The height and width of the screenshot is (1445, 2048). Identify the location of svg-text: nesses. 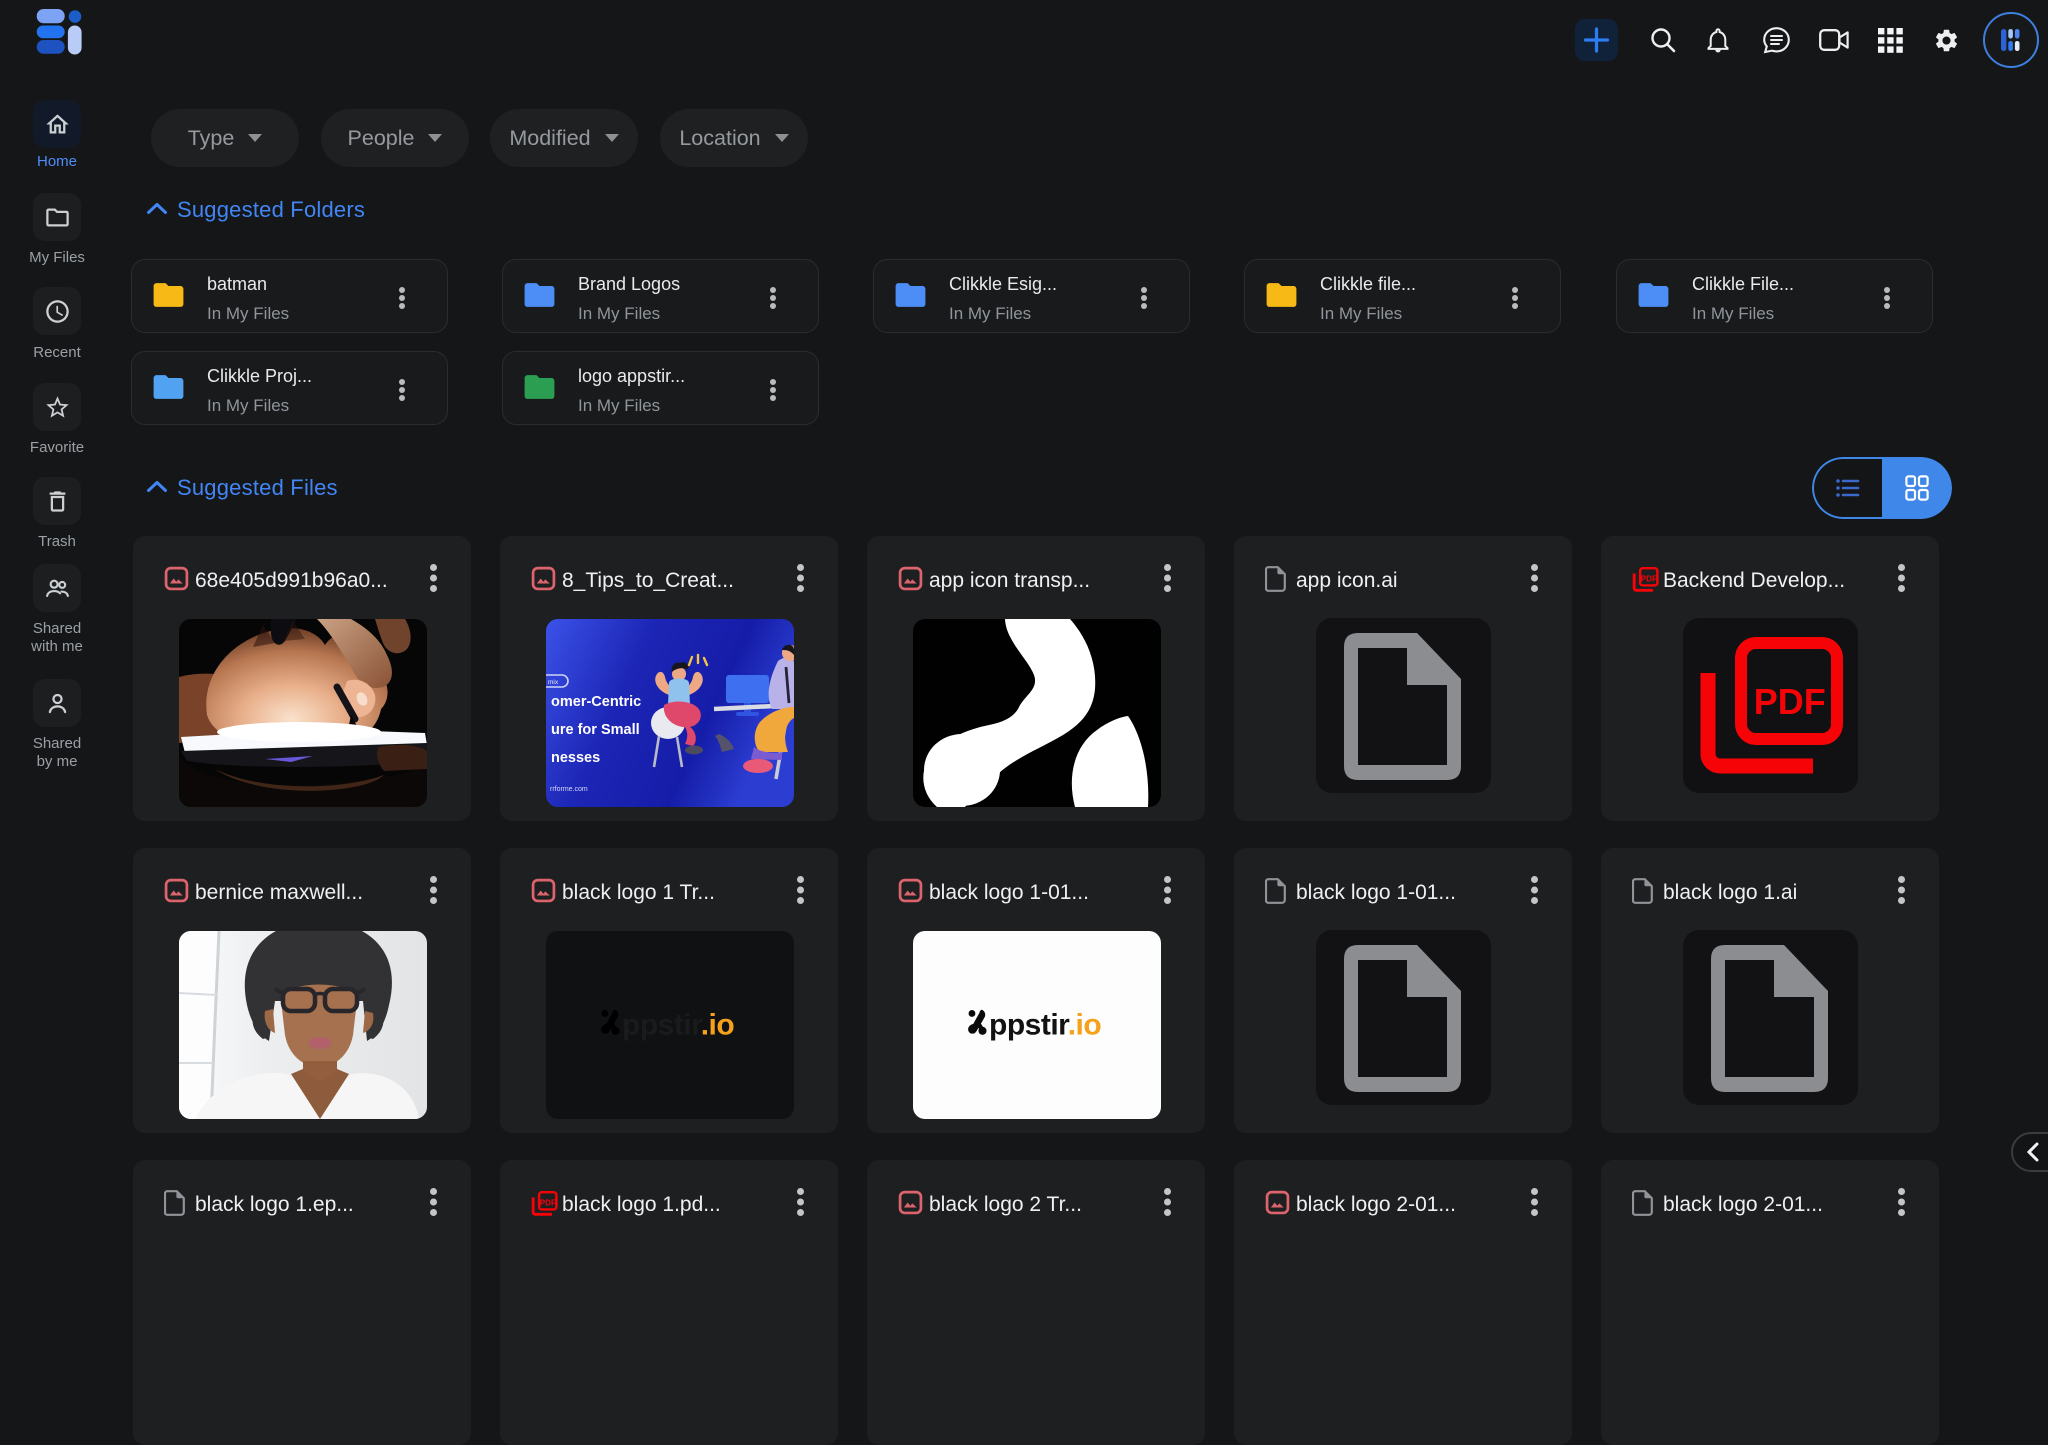
(575, 758).